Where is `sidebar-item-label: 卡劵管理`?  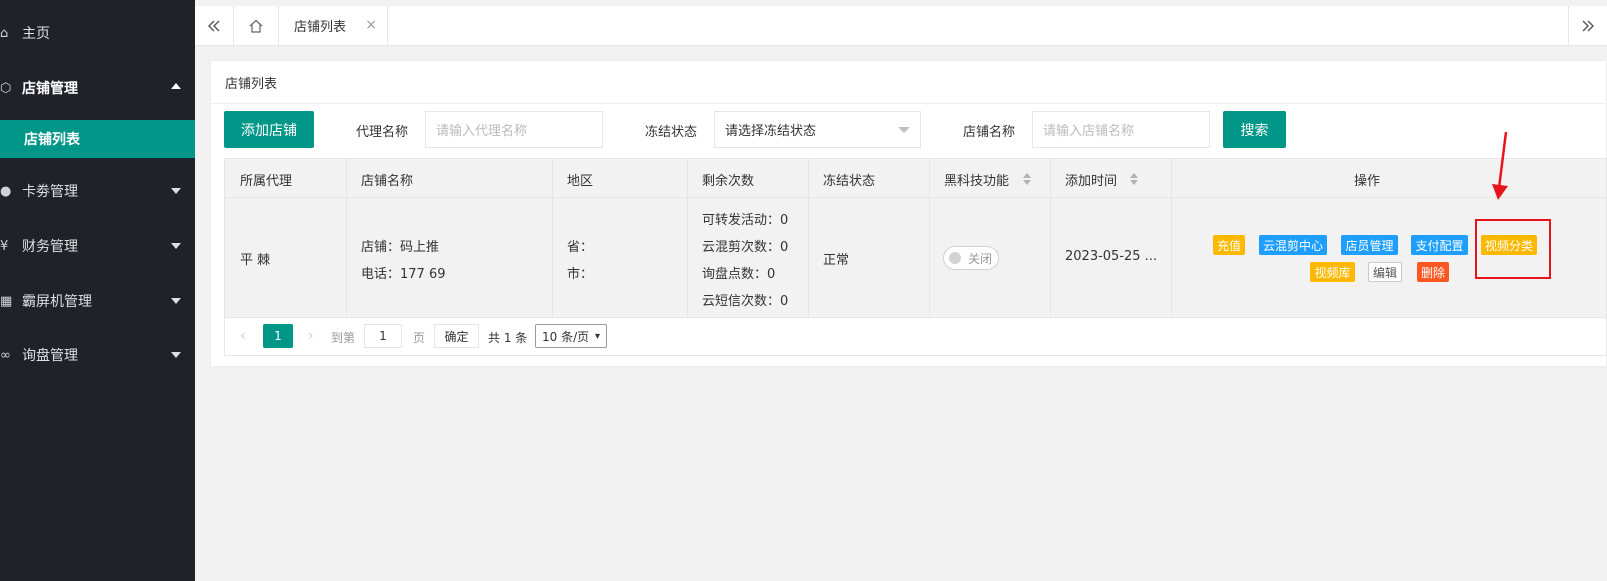
sidebar-item-label: 卡劵管理 is located at coordinates (50, 192).